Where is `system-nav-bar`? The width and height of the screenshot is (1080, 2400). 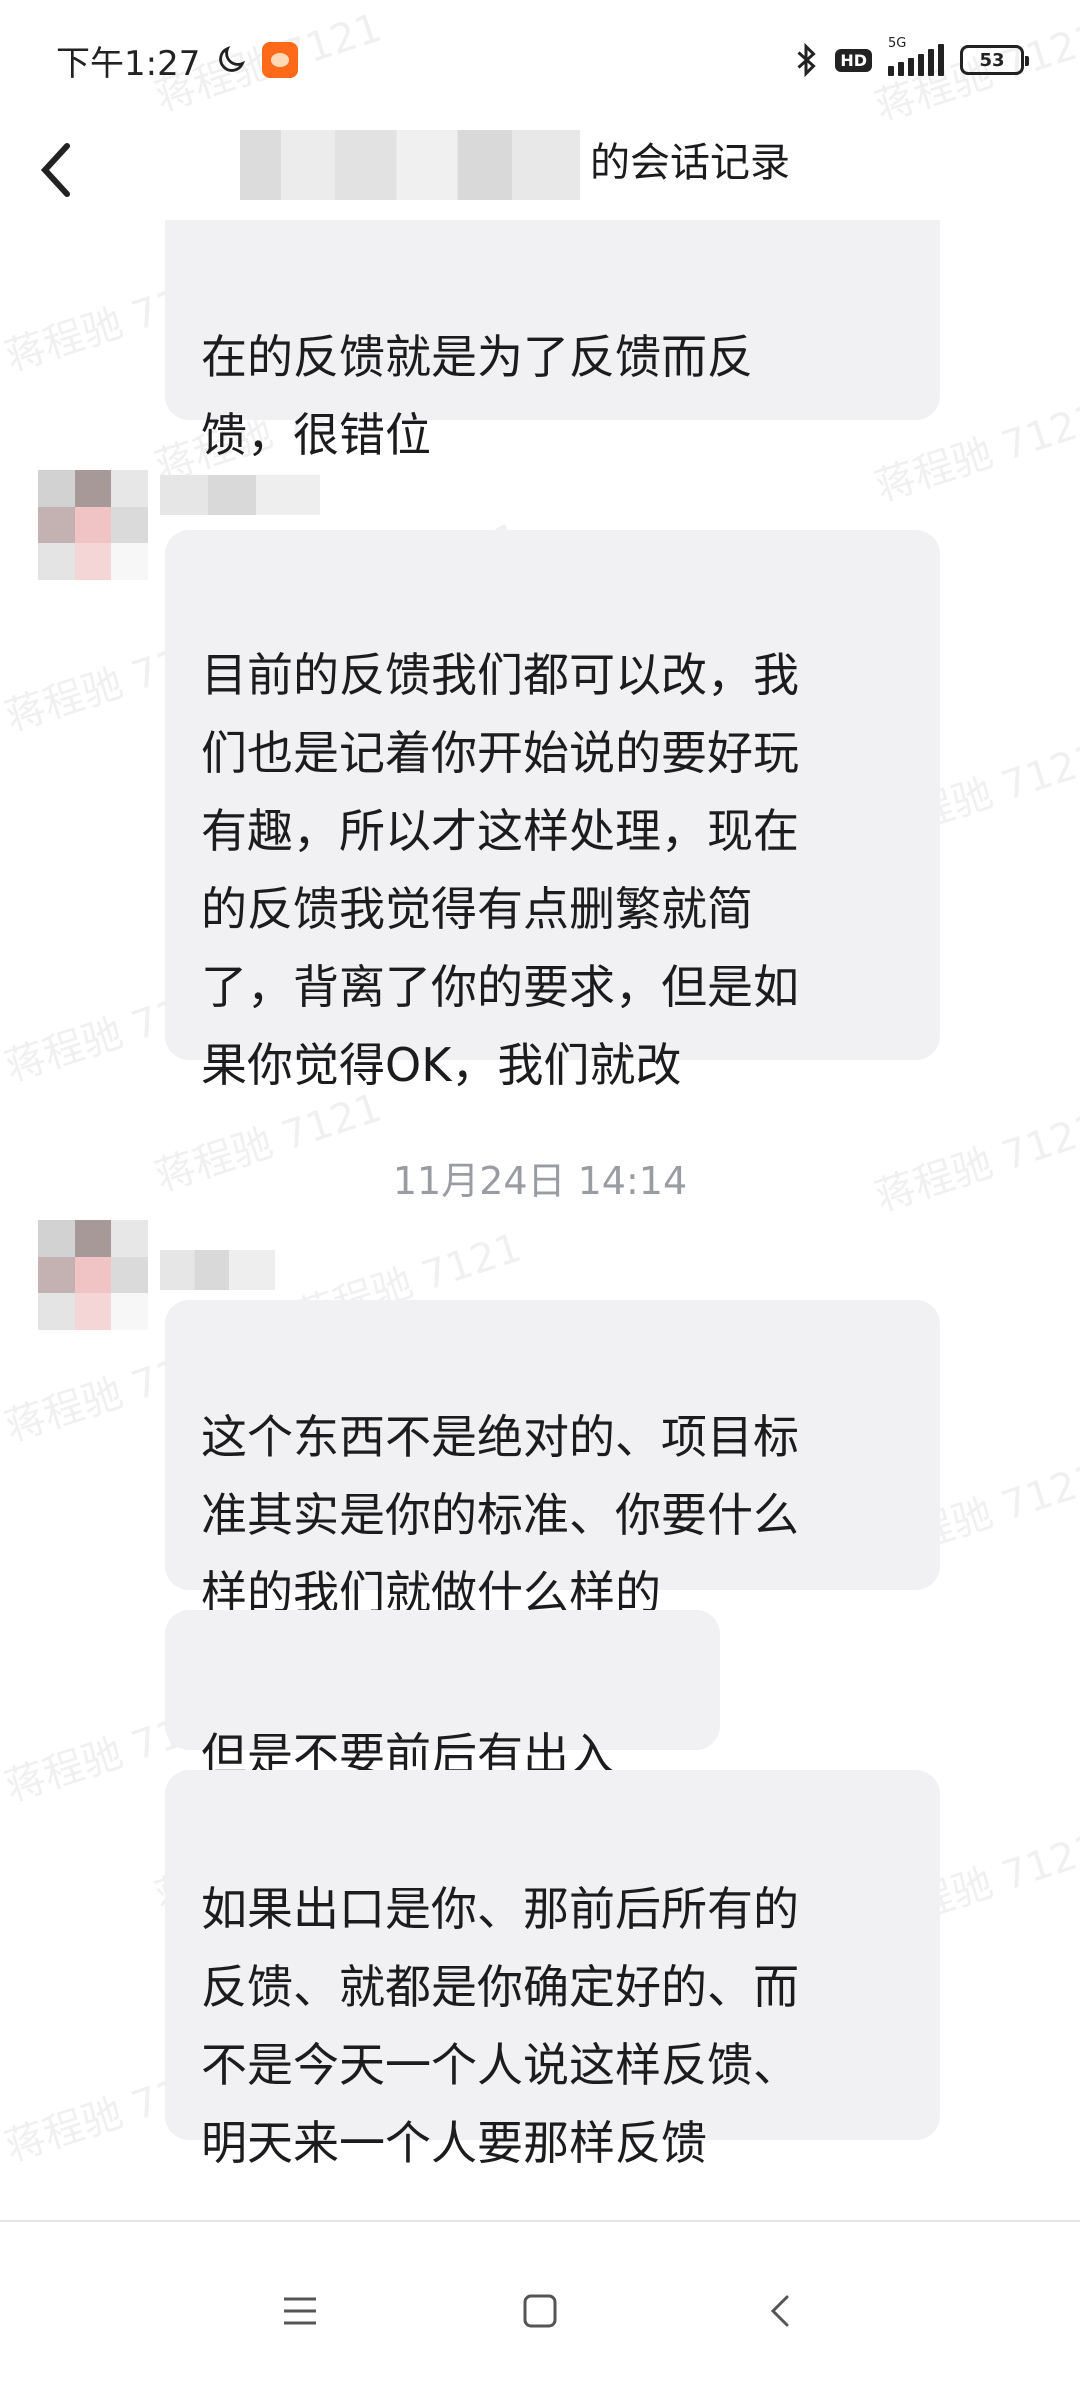
system-nav-bar is located at coordinates (540, 2310).